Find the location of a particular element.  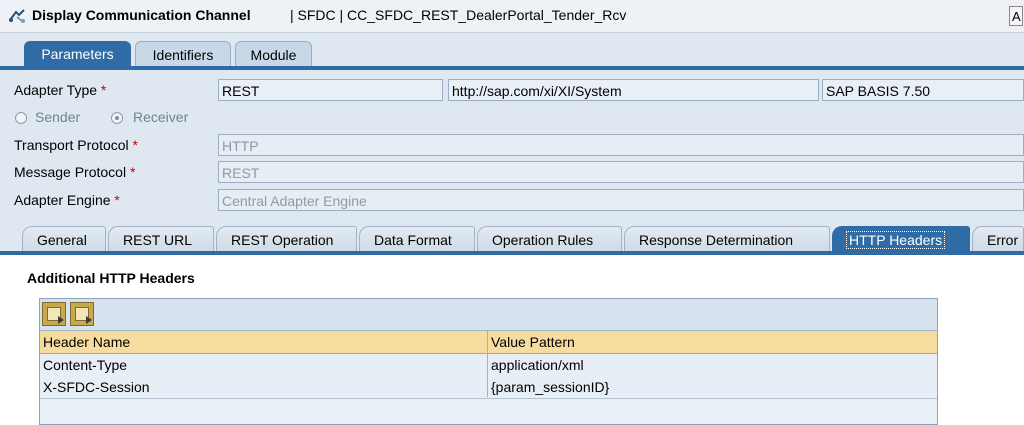

adapter-namespace-field: http://sap.com/xi/XI/System is located at coordinates (633, 90).